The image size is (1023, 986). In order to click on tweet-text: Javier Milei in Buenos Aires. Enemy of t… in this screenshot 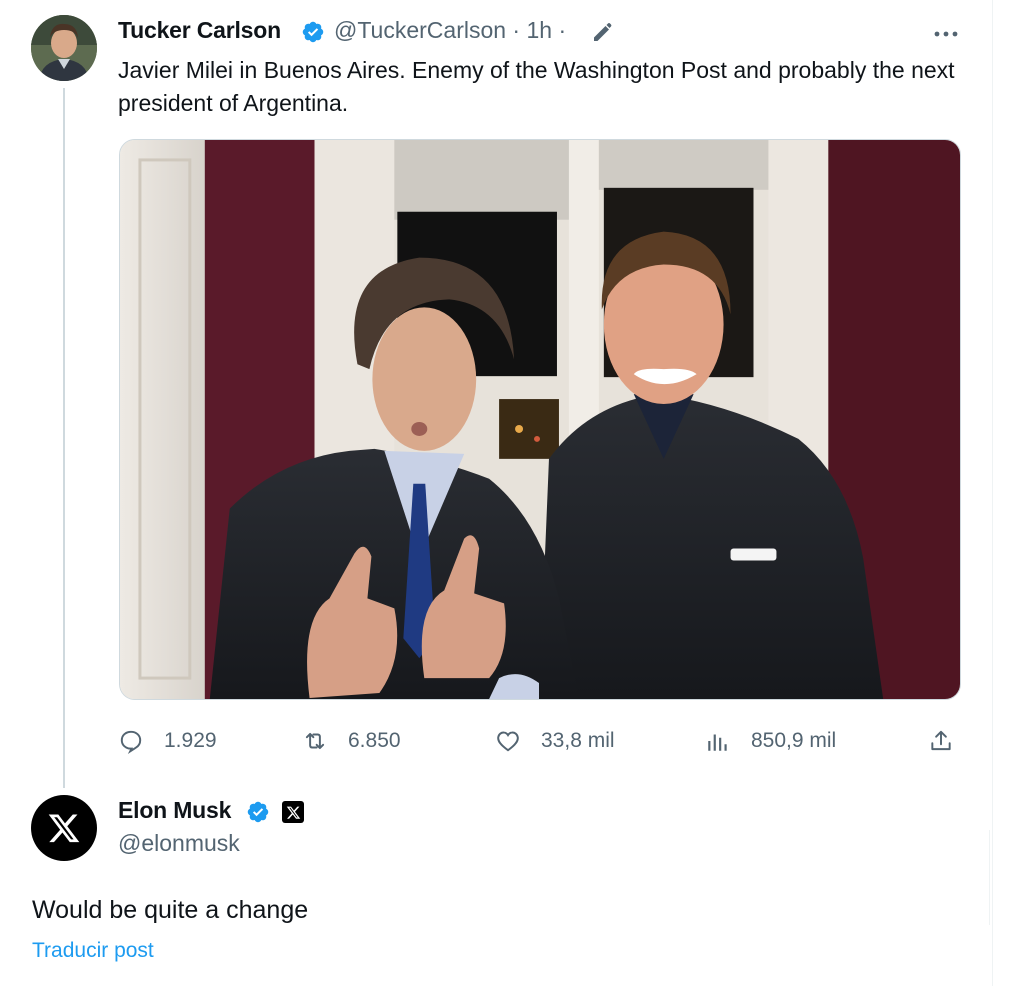, I will do `click(536, 86)`.